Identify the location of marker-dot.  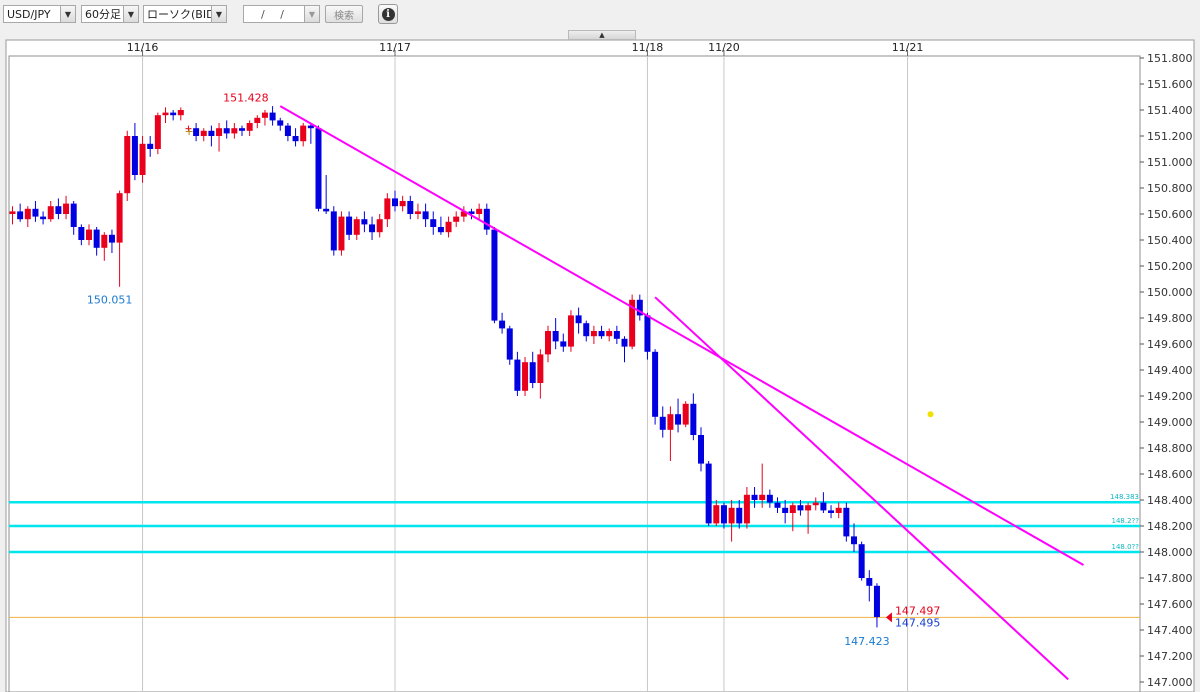
(930, 414).